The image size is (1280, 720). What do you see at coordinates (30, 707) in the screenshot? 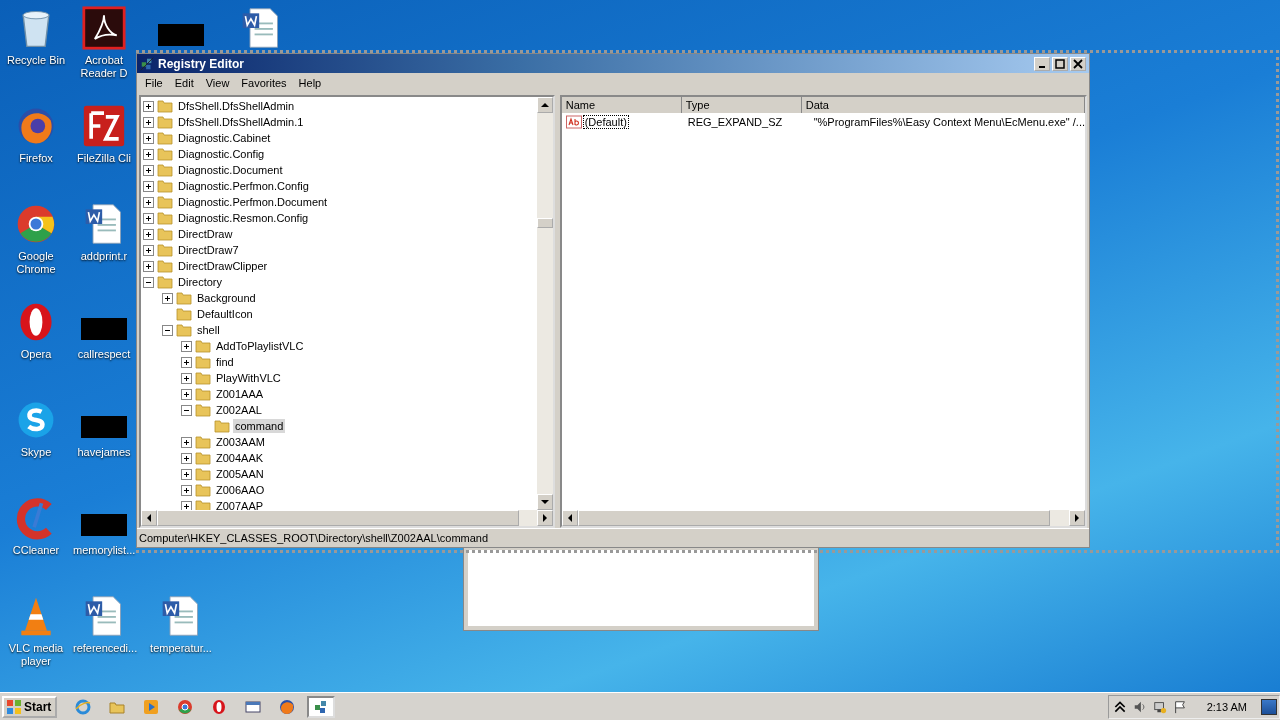
I see `start-button: Start` at bounding box center [30, 707].